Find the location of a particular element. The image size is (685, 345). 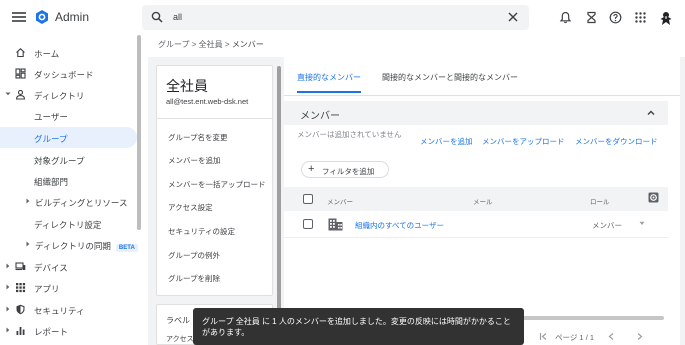

sidebar-item-apps: アプリ is located at coordinates (68, 287).